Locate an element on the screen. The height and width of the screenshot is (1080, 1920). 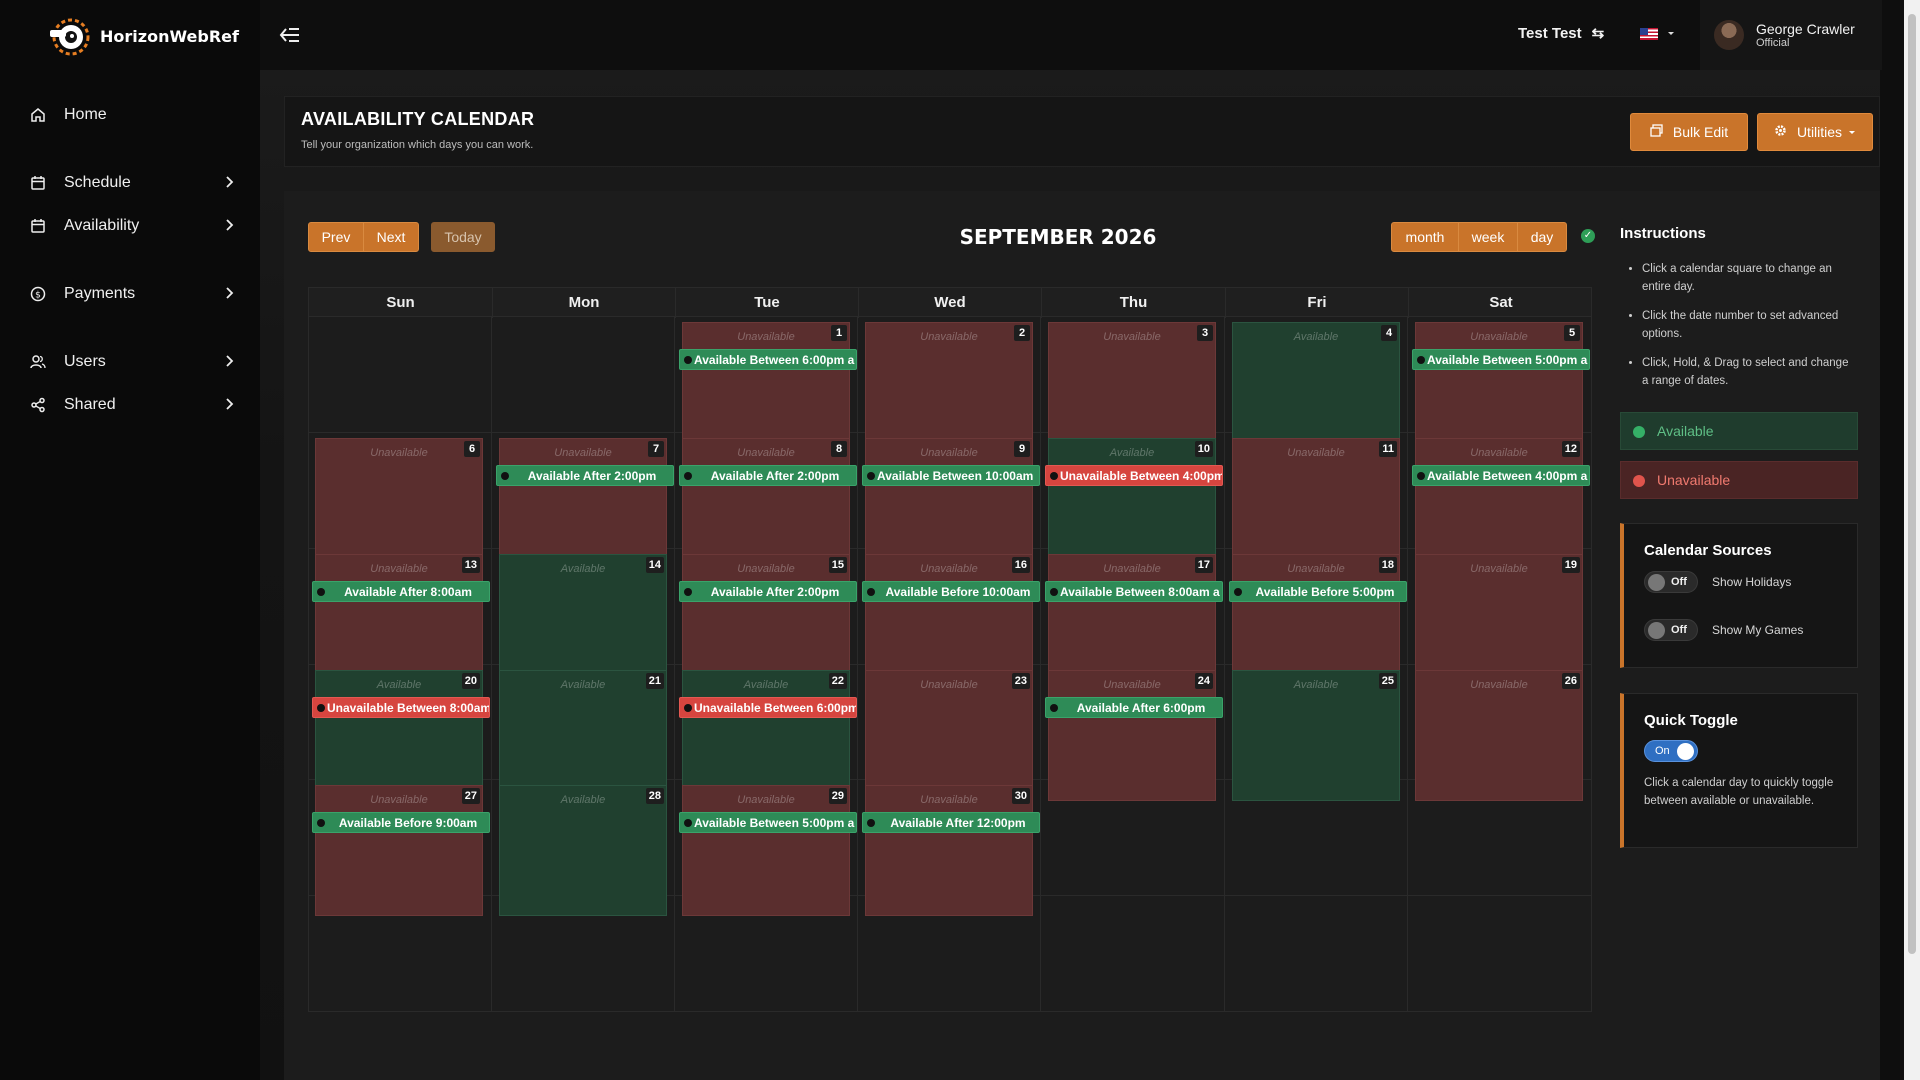
sidebar-item-availability: Availability is located at coordinates (131, 226).